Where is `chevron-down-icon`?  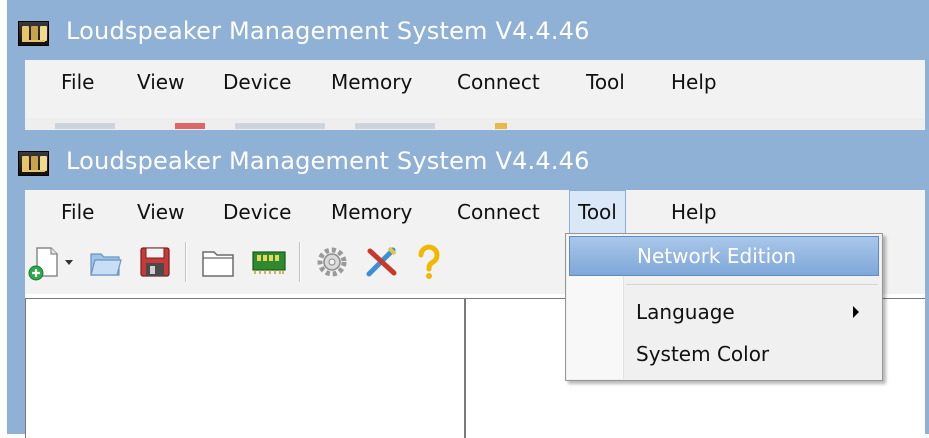
chevron-down-icon is located at coordinates (69, 262).